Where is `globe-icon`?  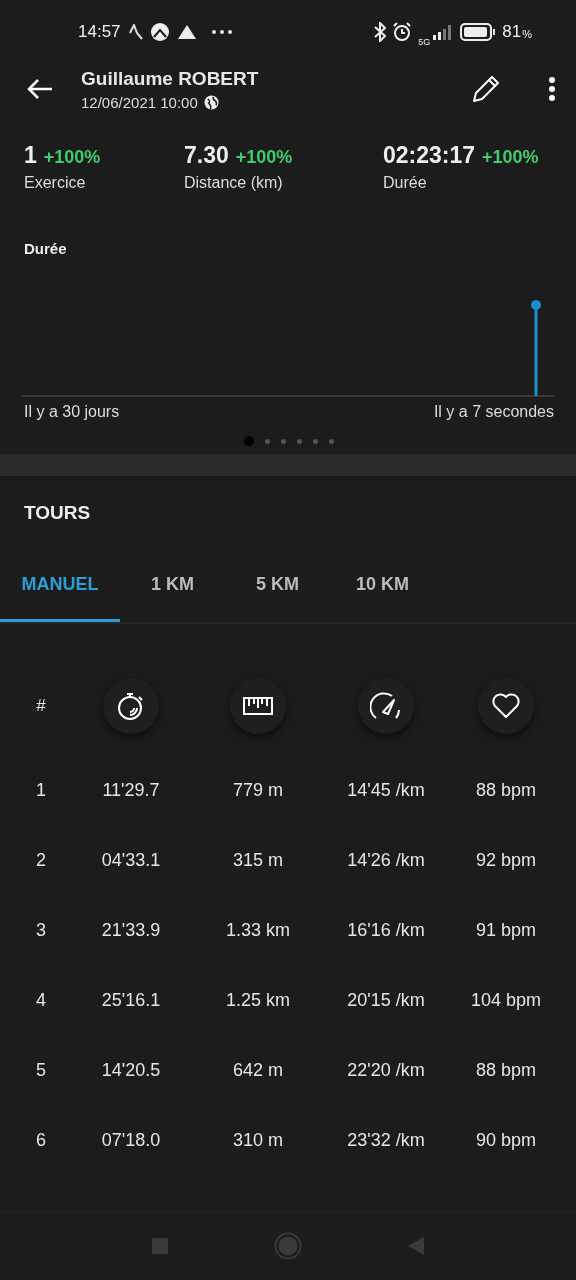
globe-icon is located at coordinates (211, 102).